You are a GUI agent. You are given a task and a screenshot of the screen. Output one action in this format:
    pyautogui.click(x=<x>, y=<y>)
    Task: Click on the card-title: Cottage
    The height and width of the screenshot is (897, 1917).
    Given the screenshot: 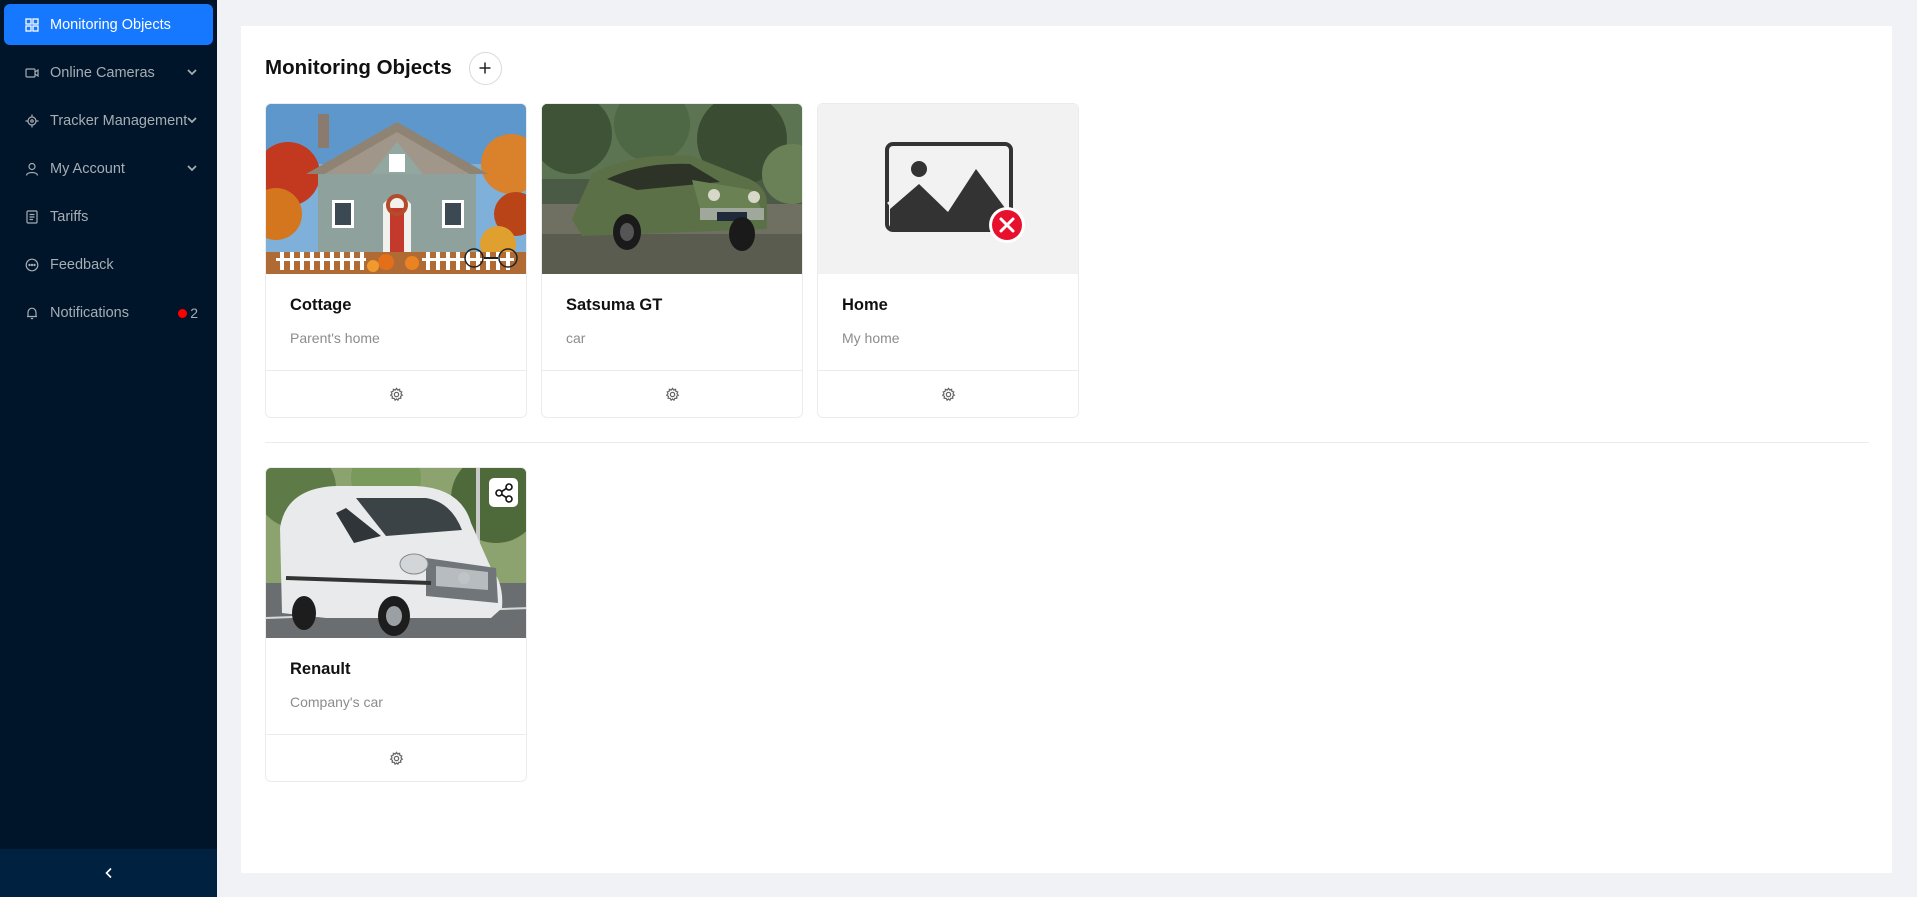 What is the action you would take?
    pyautogui.click(x=321, y=305)
    